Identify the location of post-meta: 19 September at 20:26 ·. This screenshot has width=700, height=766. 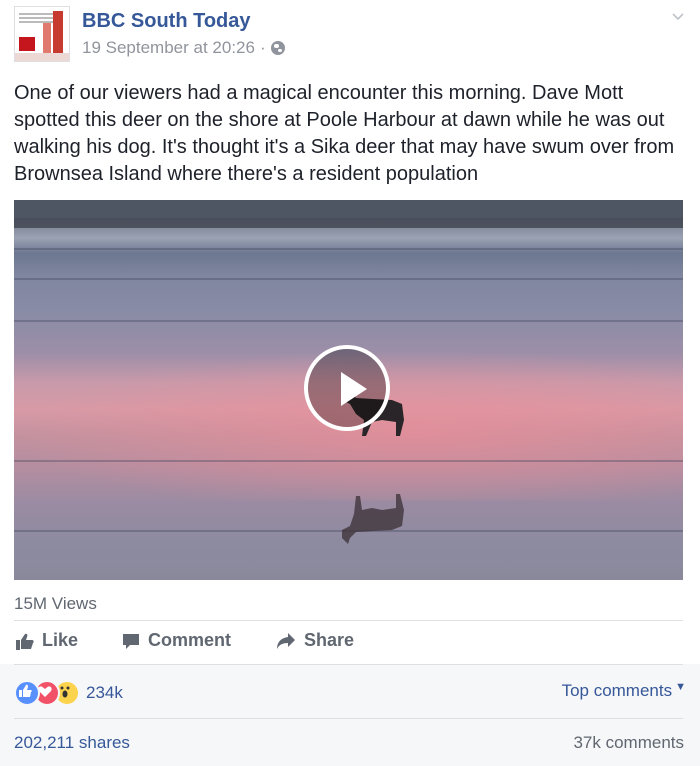
(183, 48).